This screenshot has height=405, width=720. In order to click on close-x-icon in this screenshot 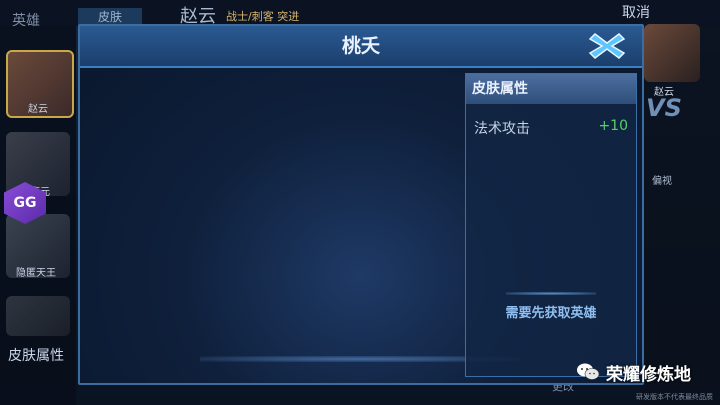, I will do `click(607, 46)`.